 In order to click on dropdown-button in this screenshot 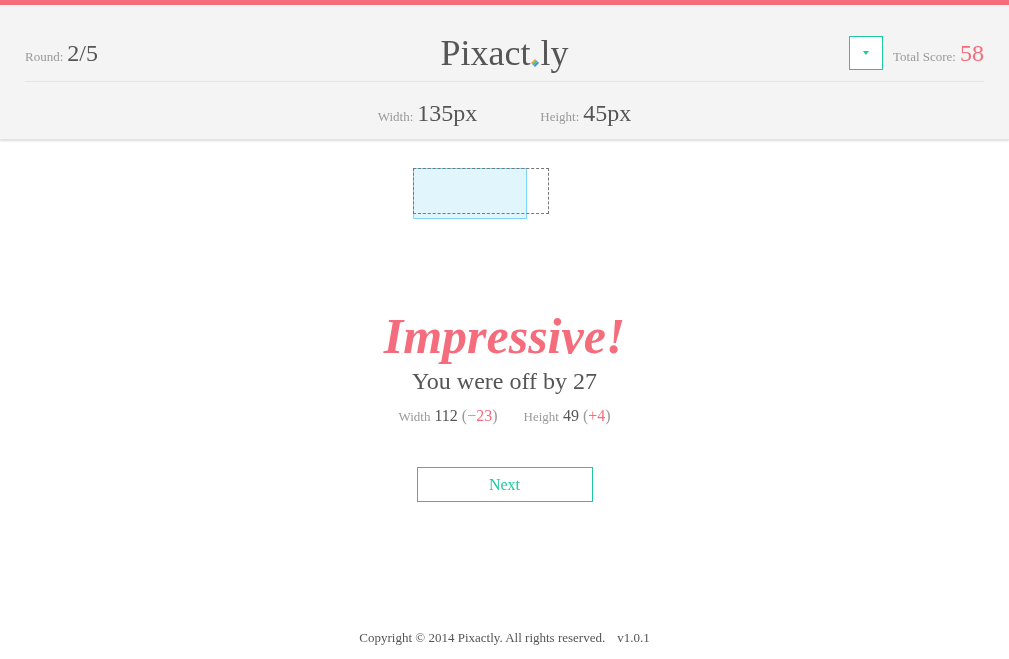, I will do `click(866, 53)`.